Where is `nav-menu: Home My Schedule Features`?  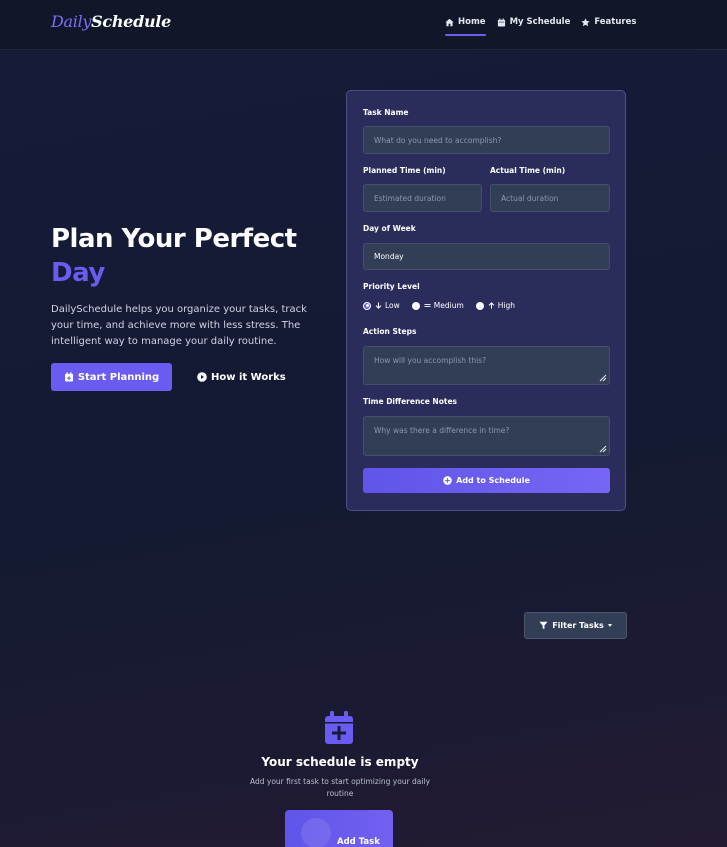
nav-menu: Home My Schedule Features is located at coordinates (546, 26).